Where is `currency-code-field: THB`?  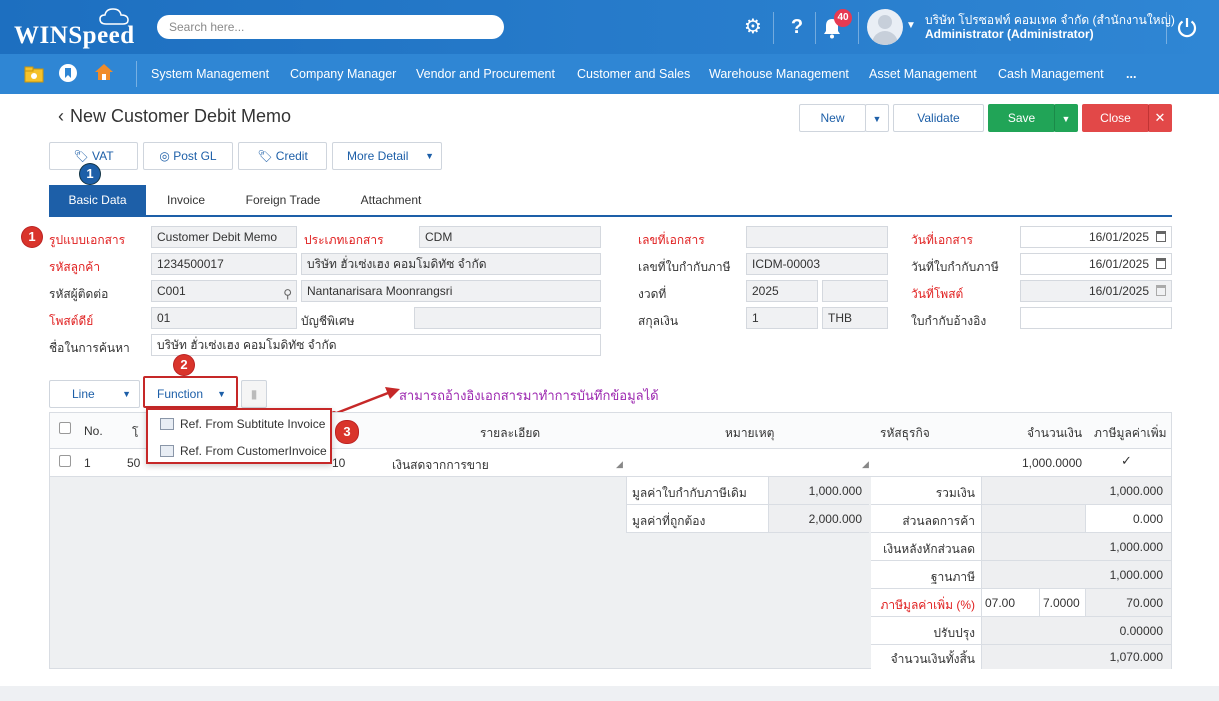 currency-code-field: THB is located at coordinates (855, 318).